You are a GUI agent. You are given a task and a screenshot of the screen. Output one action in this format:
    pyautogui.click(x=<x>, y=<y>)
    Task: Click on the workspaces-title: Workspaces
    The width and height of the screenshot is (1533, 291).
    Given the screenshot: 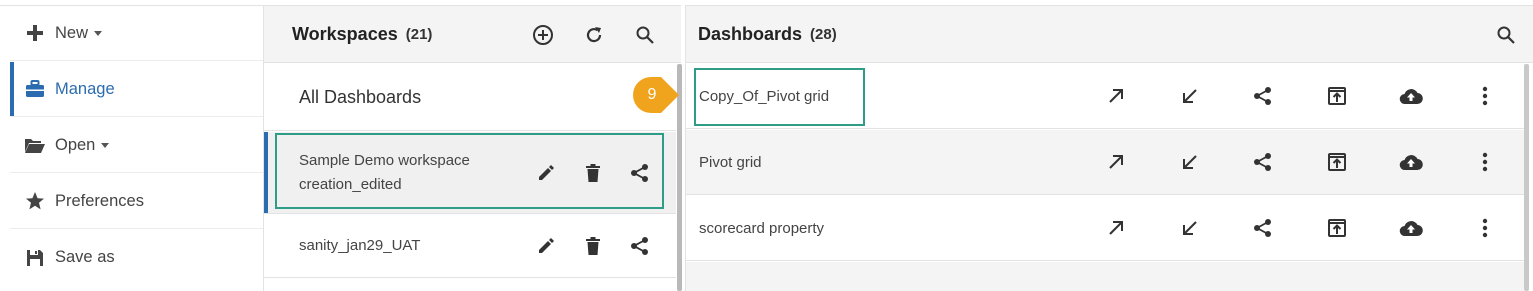 What is the action you would take?
    pyautogui.click(x=345, y=33)
    